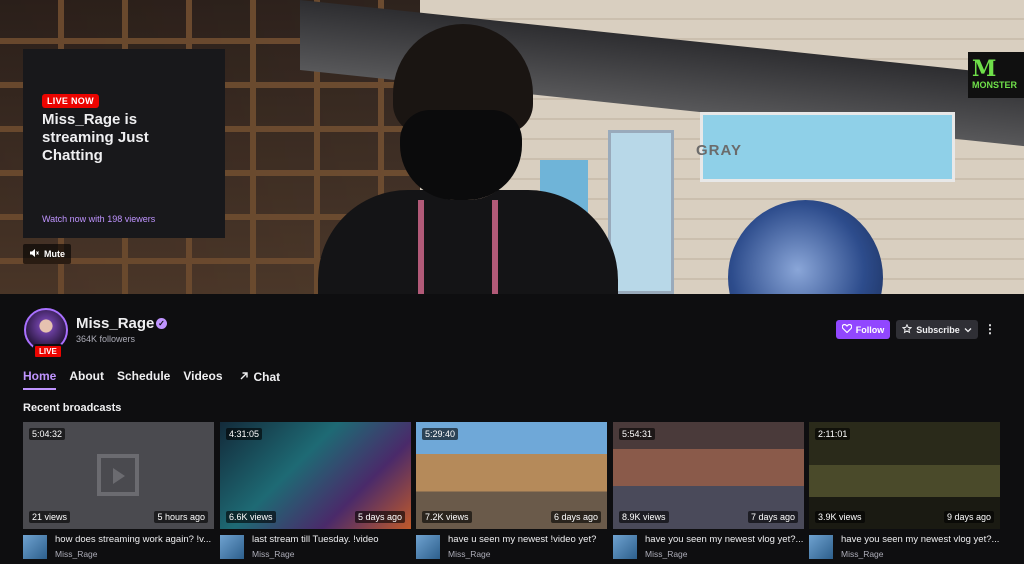 The height and width of the screenshot is (564, 1024). What do you see at coordinates (34, 254) in the screenshot?
I see `speaker-icon` at bounding box center [34, 254].